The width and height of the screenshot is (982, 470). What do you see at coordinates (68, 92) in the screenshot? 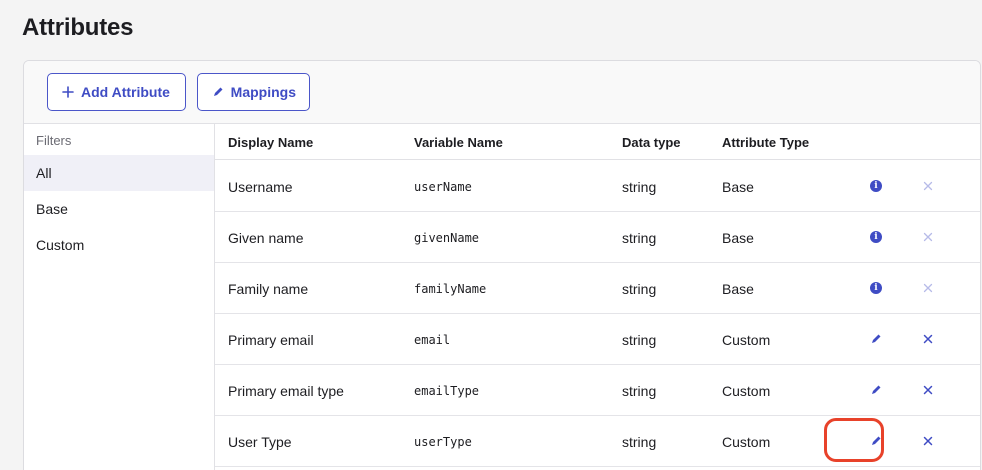
I see `plus-icon` at bounding box center [68, 92].